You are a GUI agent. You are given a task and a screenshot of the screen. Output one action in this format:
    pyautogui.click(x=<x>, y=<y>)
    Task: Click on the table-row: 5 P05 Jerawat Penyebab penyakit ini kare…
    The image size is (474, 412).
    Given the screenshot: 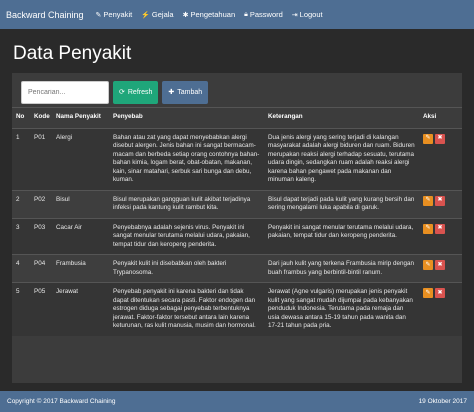 What is the action you would take?
    pyautogui.click(x=237, y=309)
    